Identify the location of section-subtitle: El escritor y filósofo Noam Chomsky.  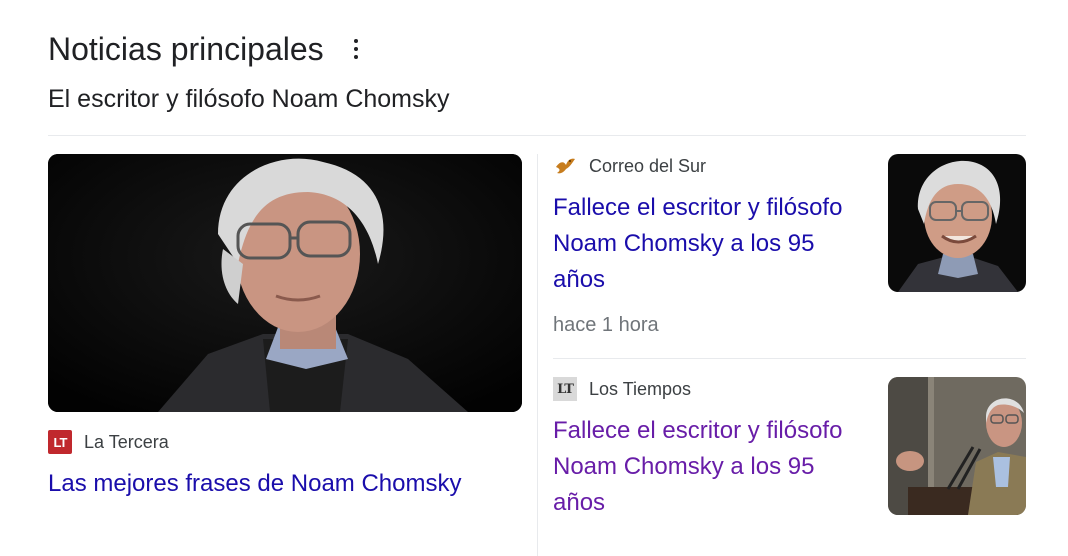
(249, 99).